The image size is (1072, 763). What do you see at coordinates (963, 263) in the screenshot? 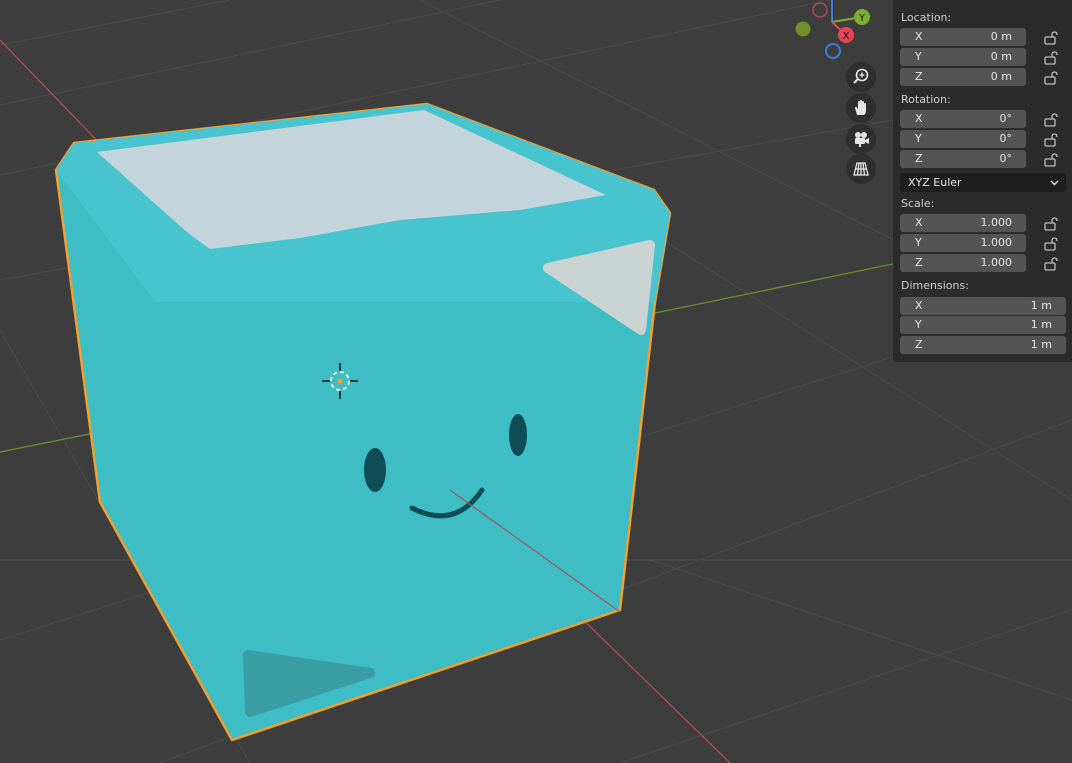
I see `scale-z-field: Z 1.000` at bounding box center [963, 263].